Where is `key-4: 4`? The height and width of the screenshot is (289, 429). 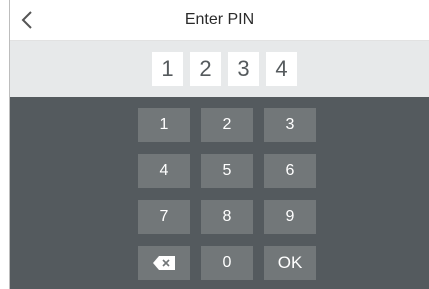 key-4: 4 is located at coordinates (164, 171).